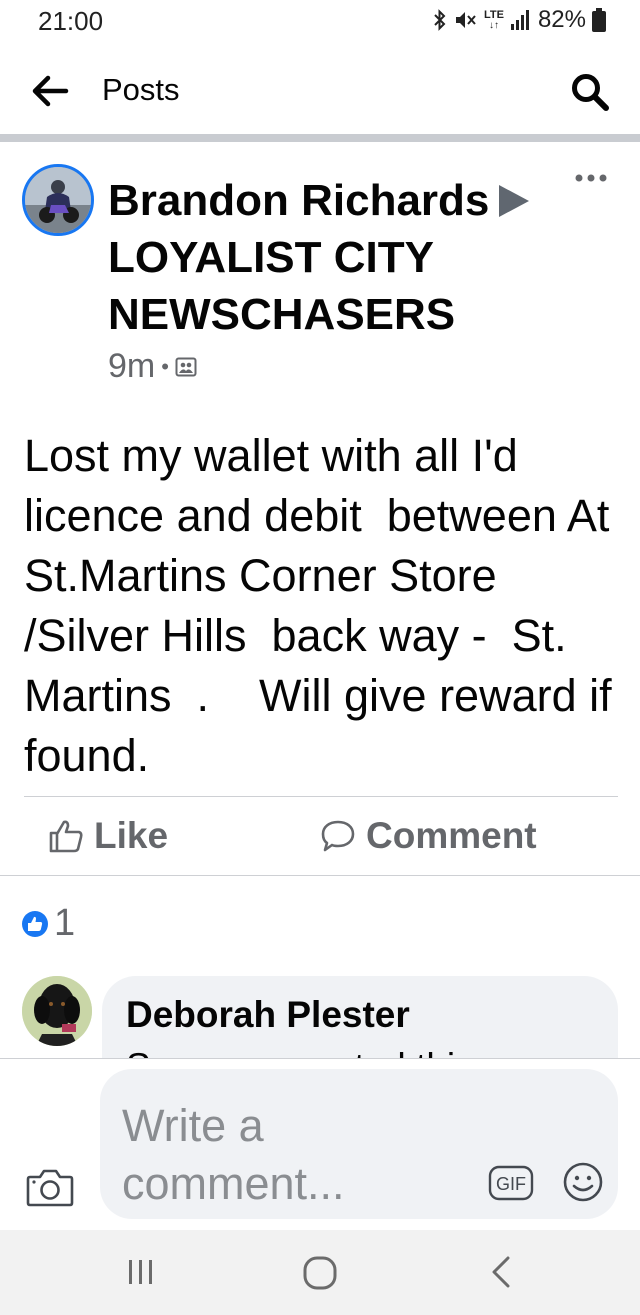 This screenshot has width=640, height=1315. Describe the element at coordinates (451, 835) in the screenshot. I see `comment-label: Comment` at that location.